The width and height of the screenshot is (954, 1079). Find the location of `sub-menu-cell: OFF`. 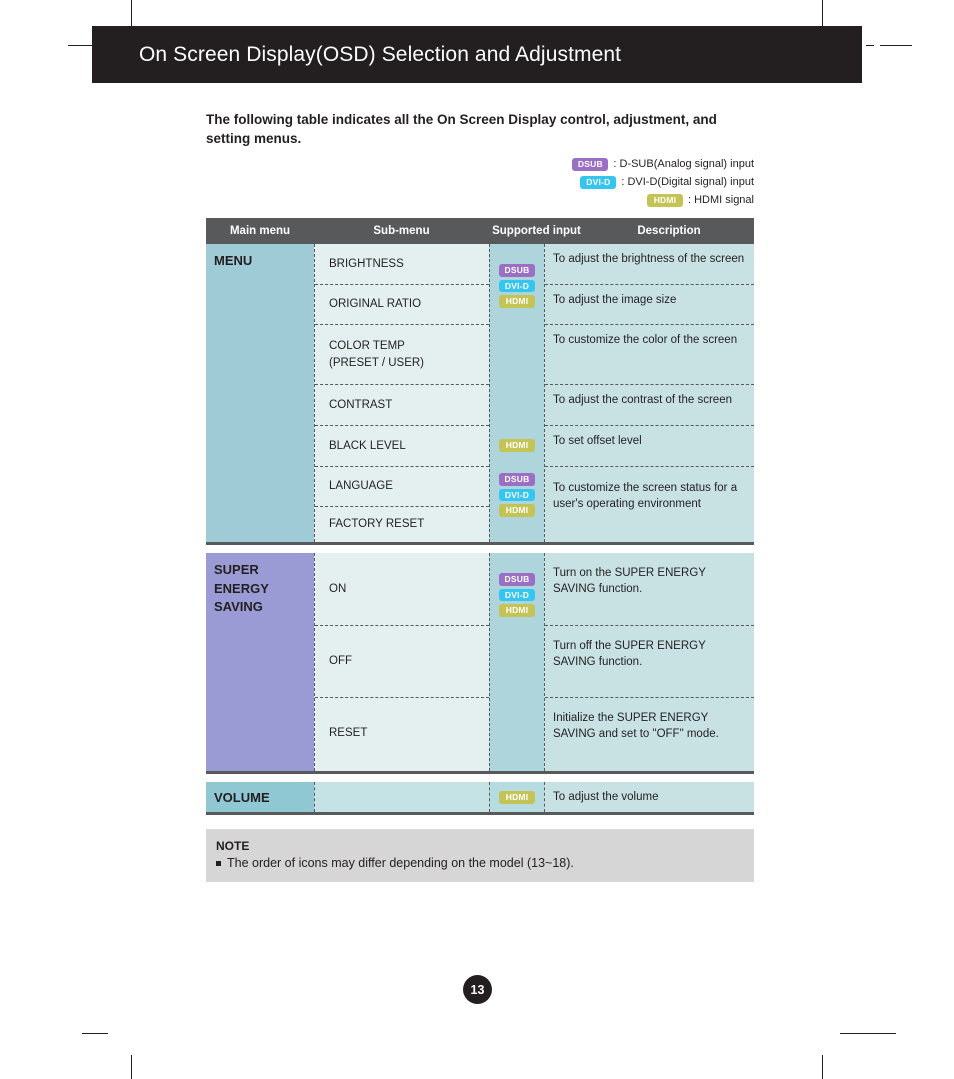

sub-menu-cell: OFF is located at coordinates (402, 661).